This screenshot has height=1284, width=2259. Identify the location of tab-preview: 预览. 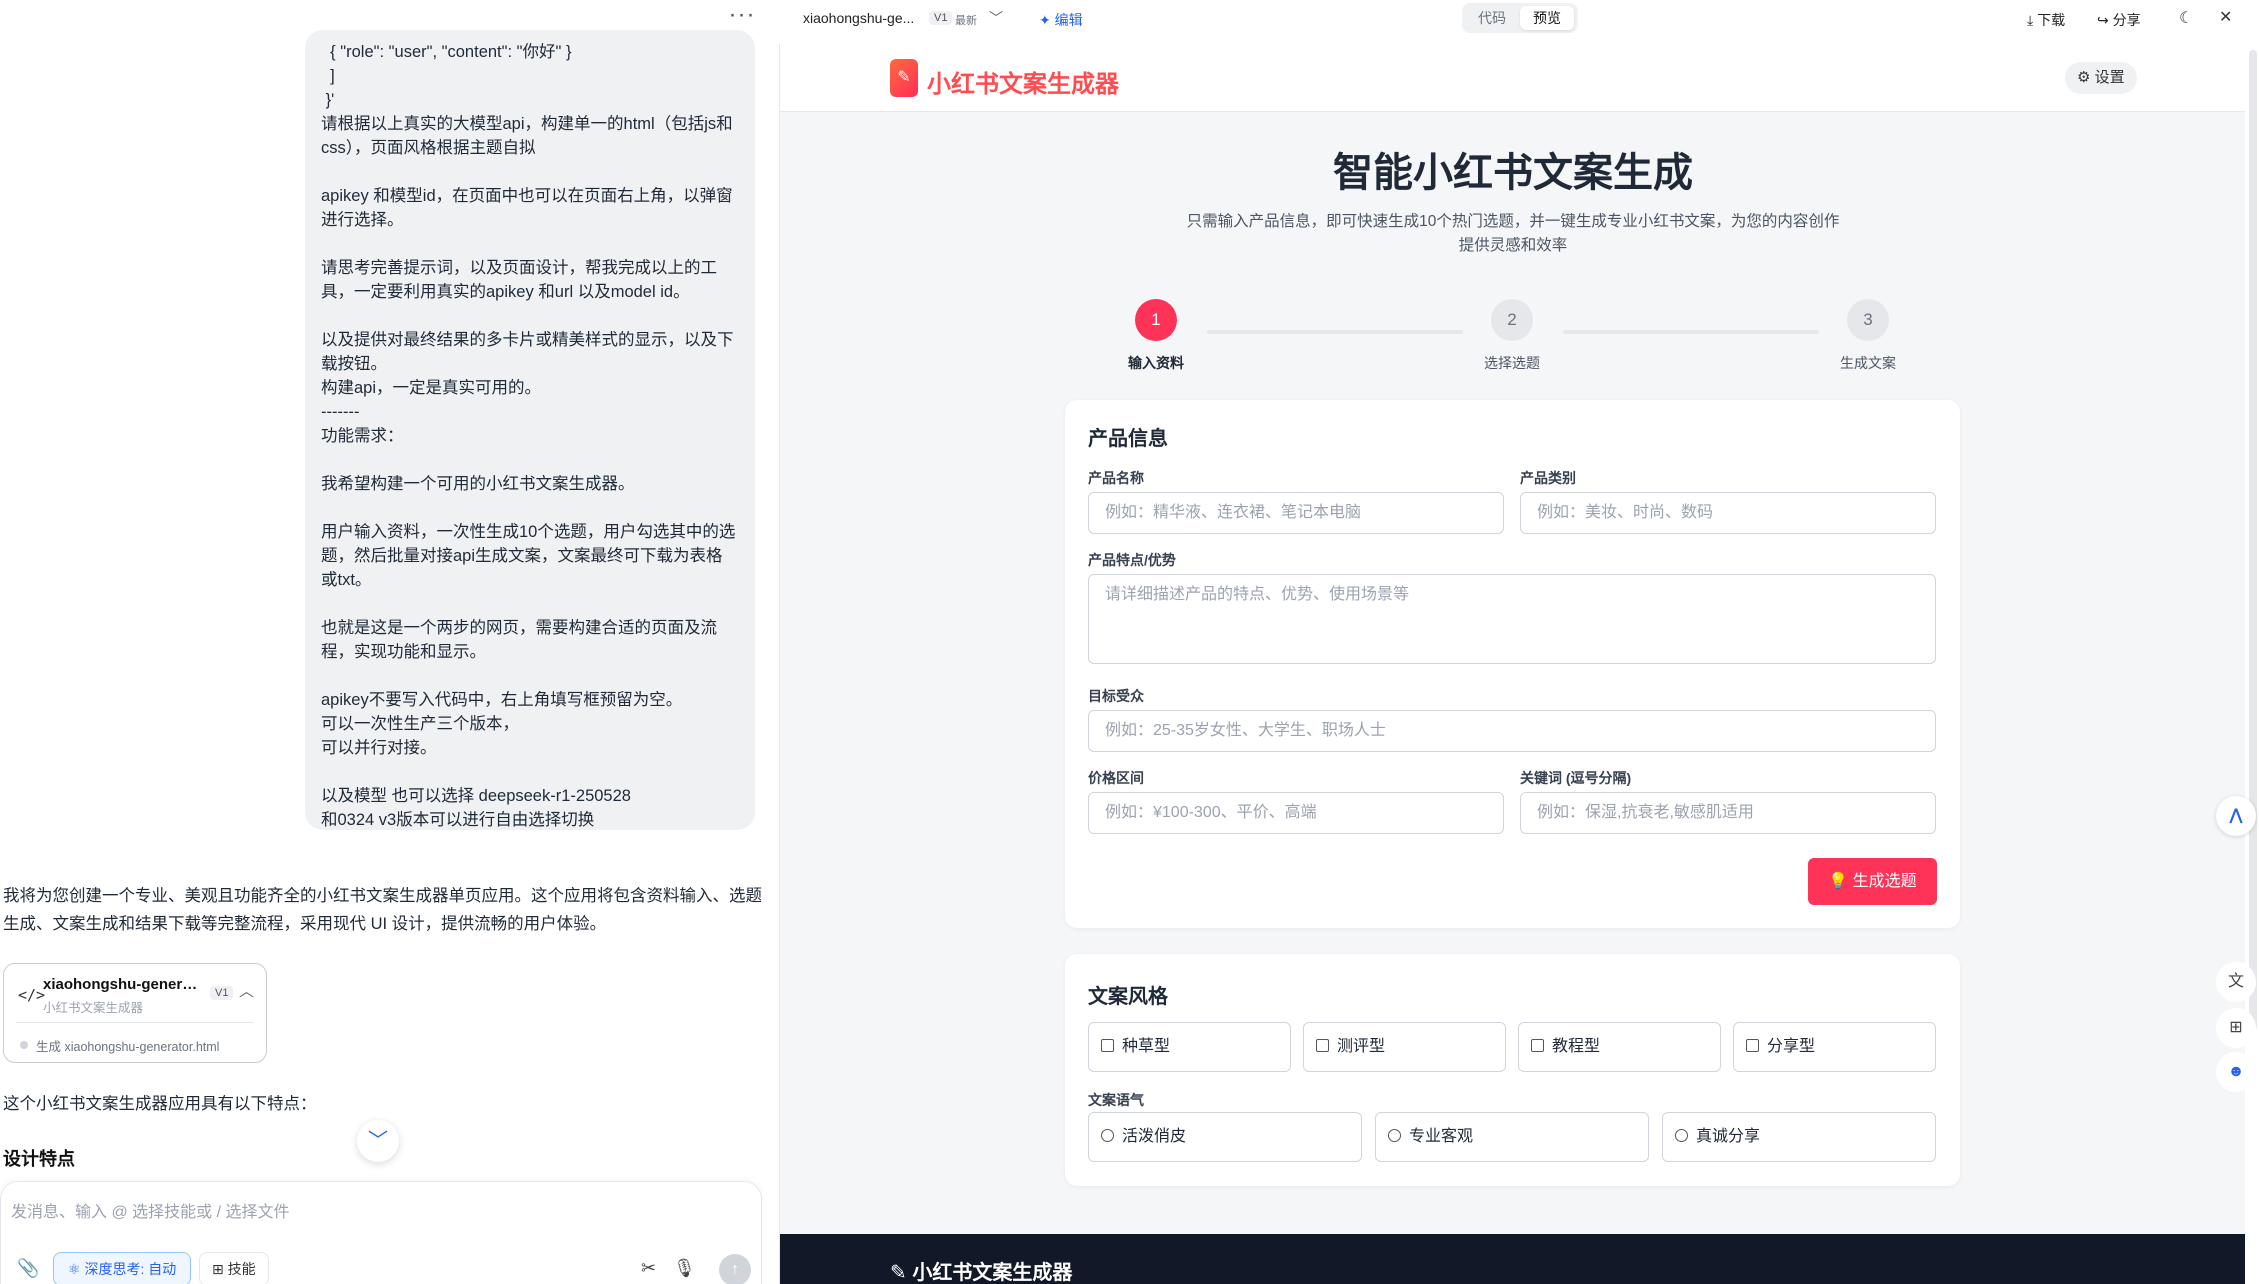
(1547, 18).